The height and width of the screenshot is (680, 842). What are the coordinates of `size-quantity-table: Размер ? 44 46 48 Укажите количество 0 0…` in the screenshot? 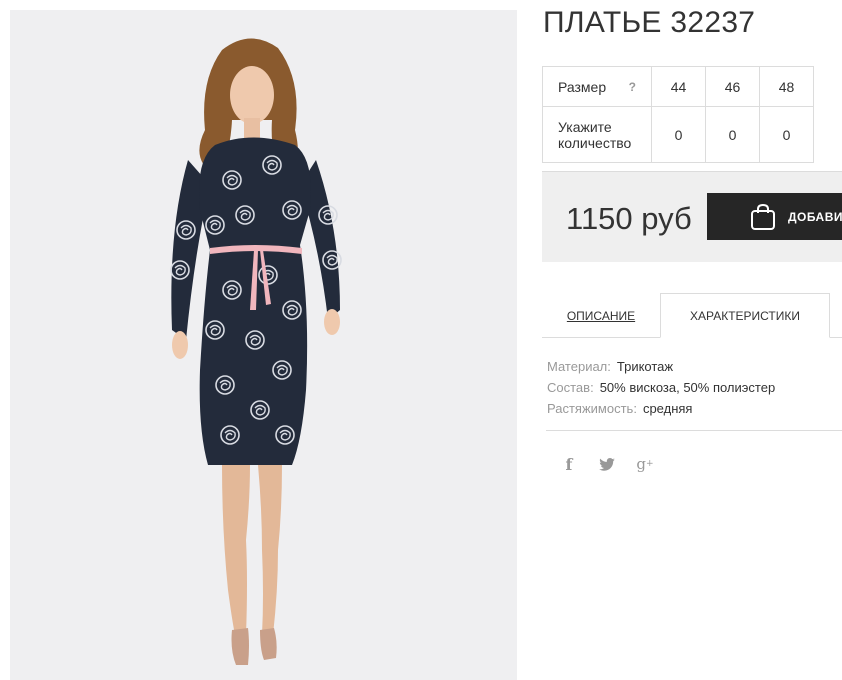 It's located at (678, 114).